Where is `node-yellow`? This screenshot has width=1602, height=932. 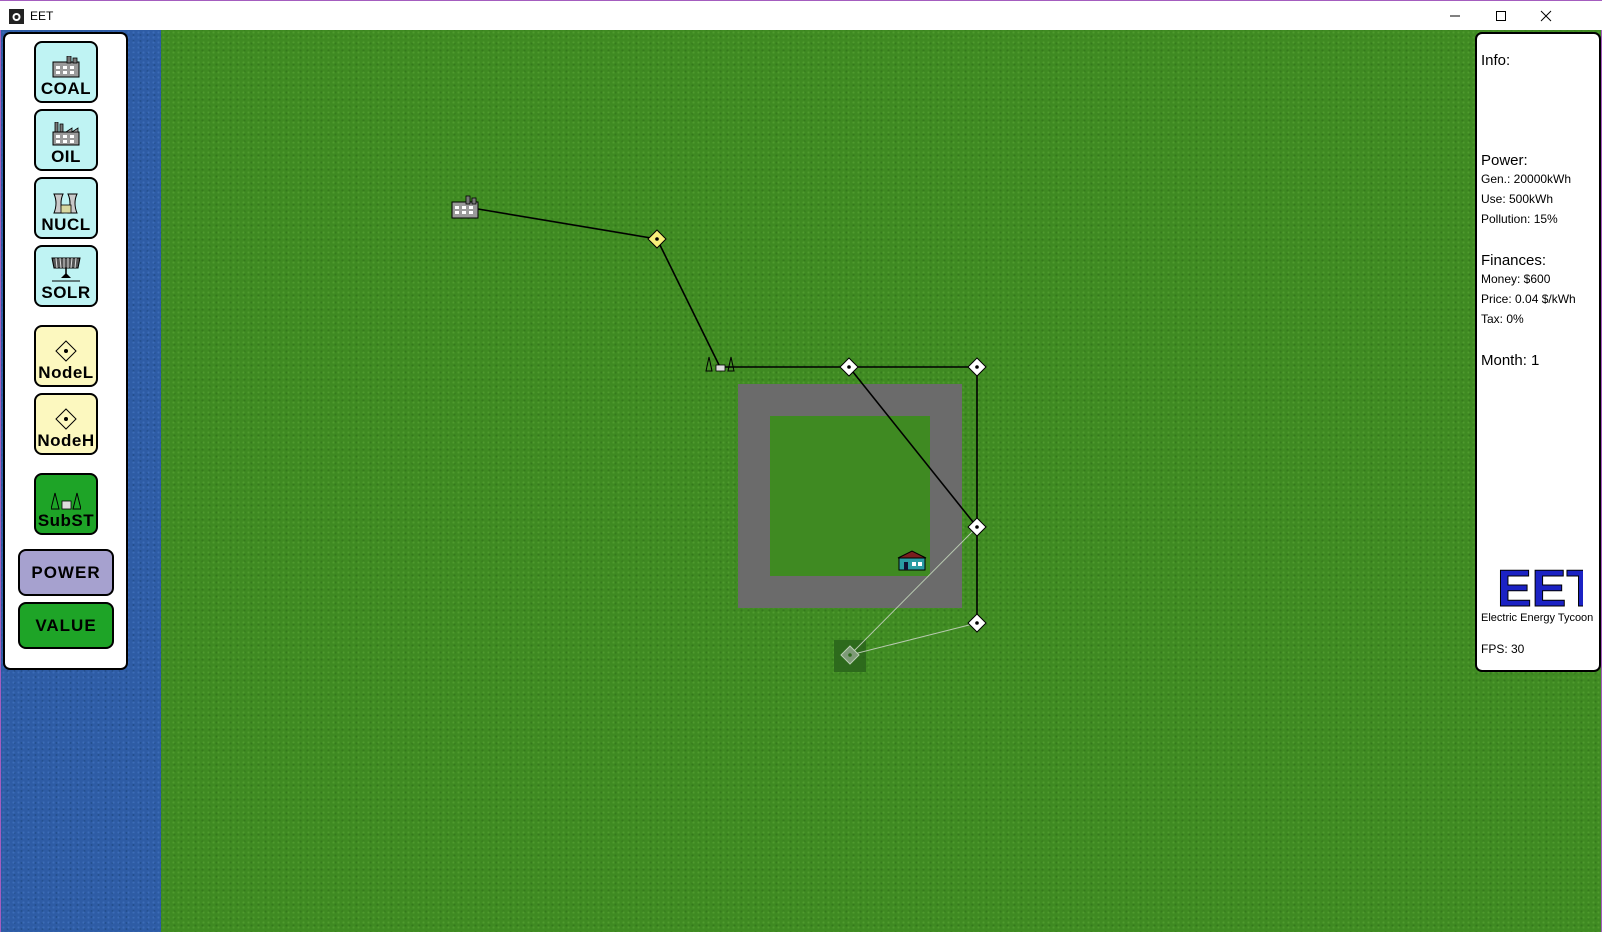
node-yellow is located at coordinates (657, 239).